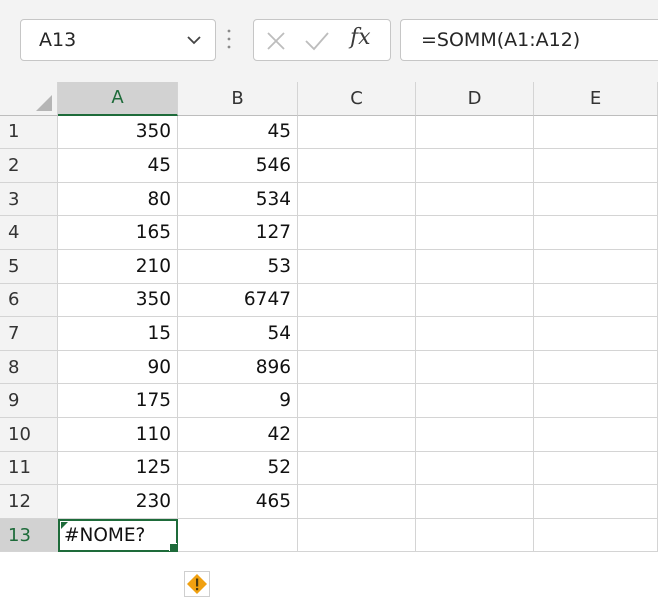 The width and height of the screenshot is (658, 609). I want to click on error-options-button, so click(199, 584).